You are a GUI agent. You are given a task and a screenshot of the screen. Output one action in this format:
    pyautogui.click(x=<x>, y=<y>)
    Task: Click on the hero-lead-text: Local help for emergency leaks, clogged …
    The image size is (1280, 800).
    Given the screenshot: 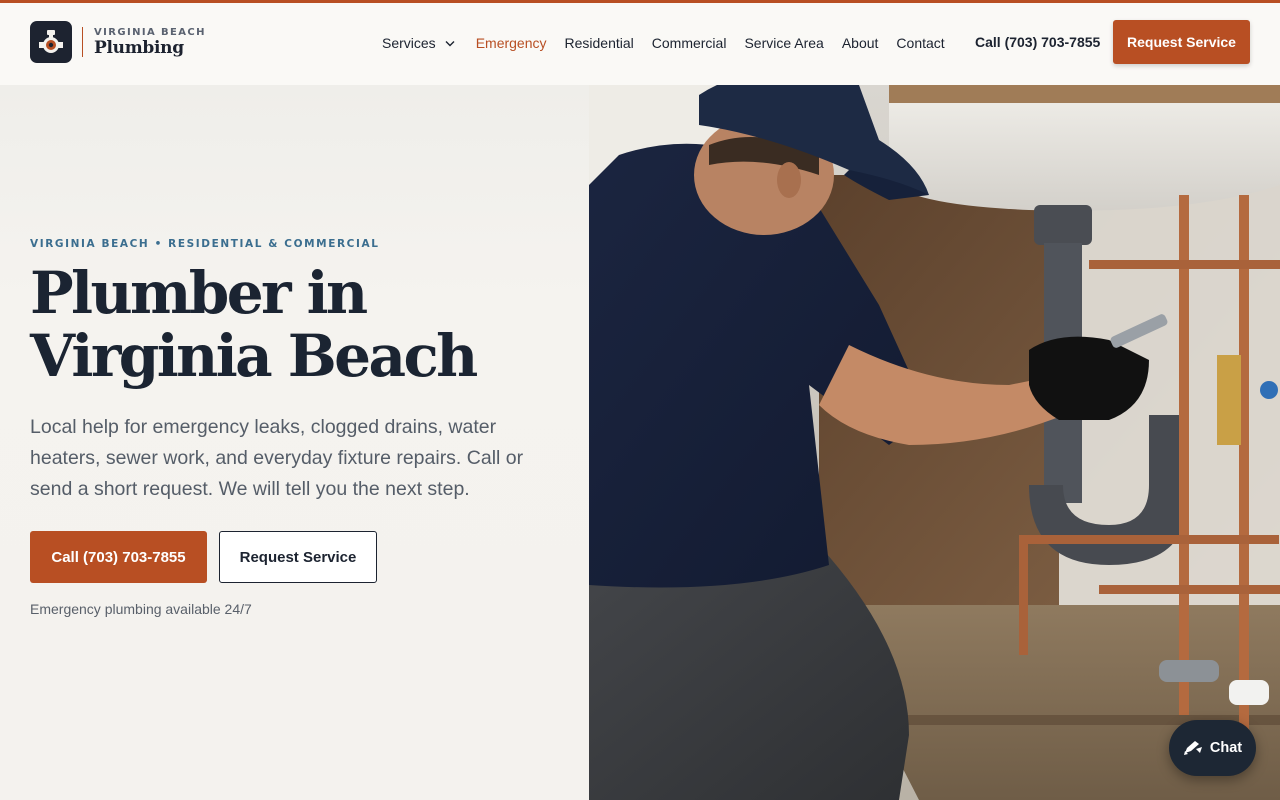 What is the action you would take?
    pyautogui.click(x=277, y=458)
    